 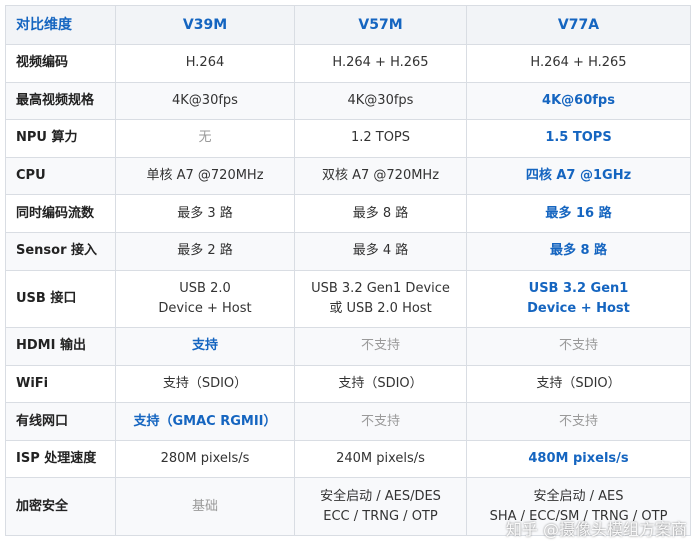 I want to click on table-row: 视频编码 H.264 H.264 + H.265 H.264 + H.265, so click(x=348, y=63).